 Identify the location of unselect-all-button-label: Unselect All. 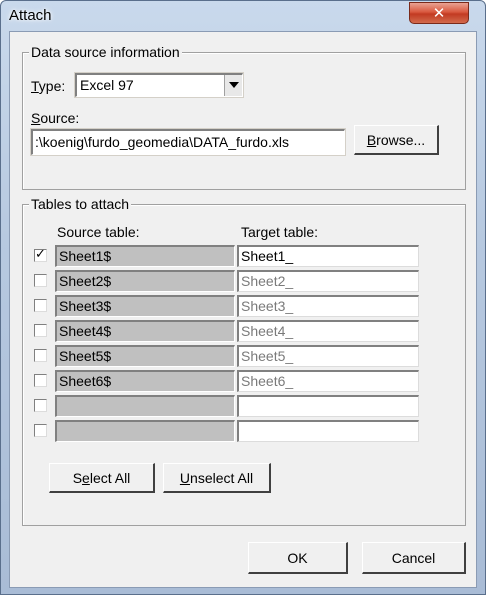
(216, 478).